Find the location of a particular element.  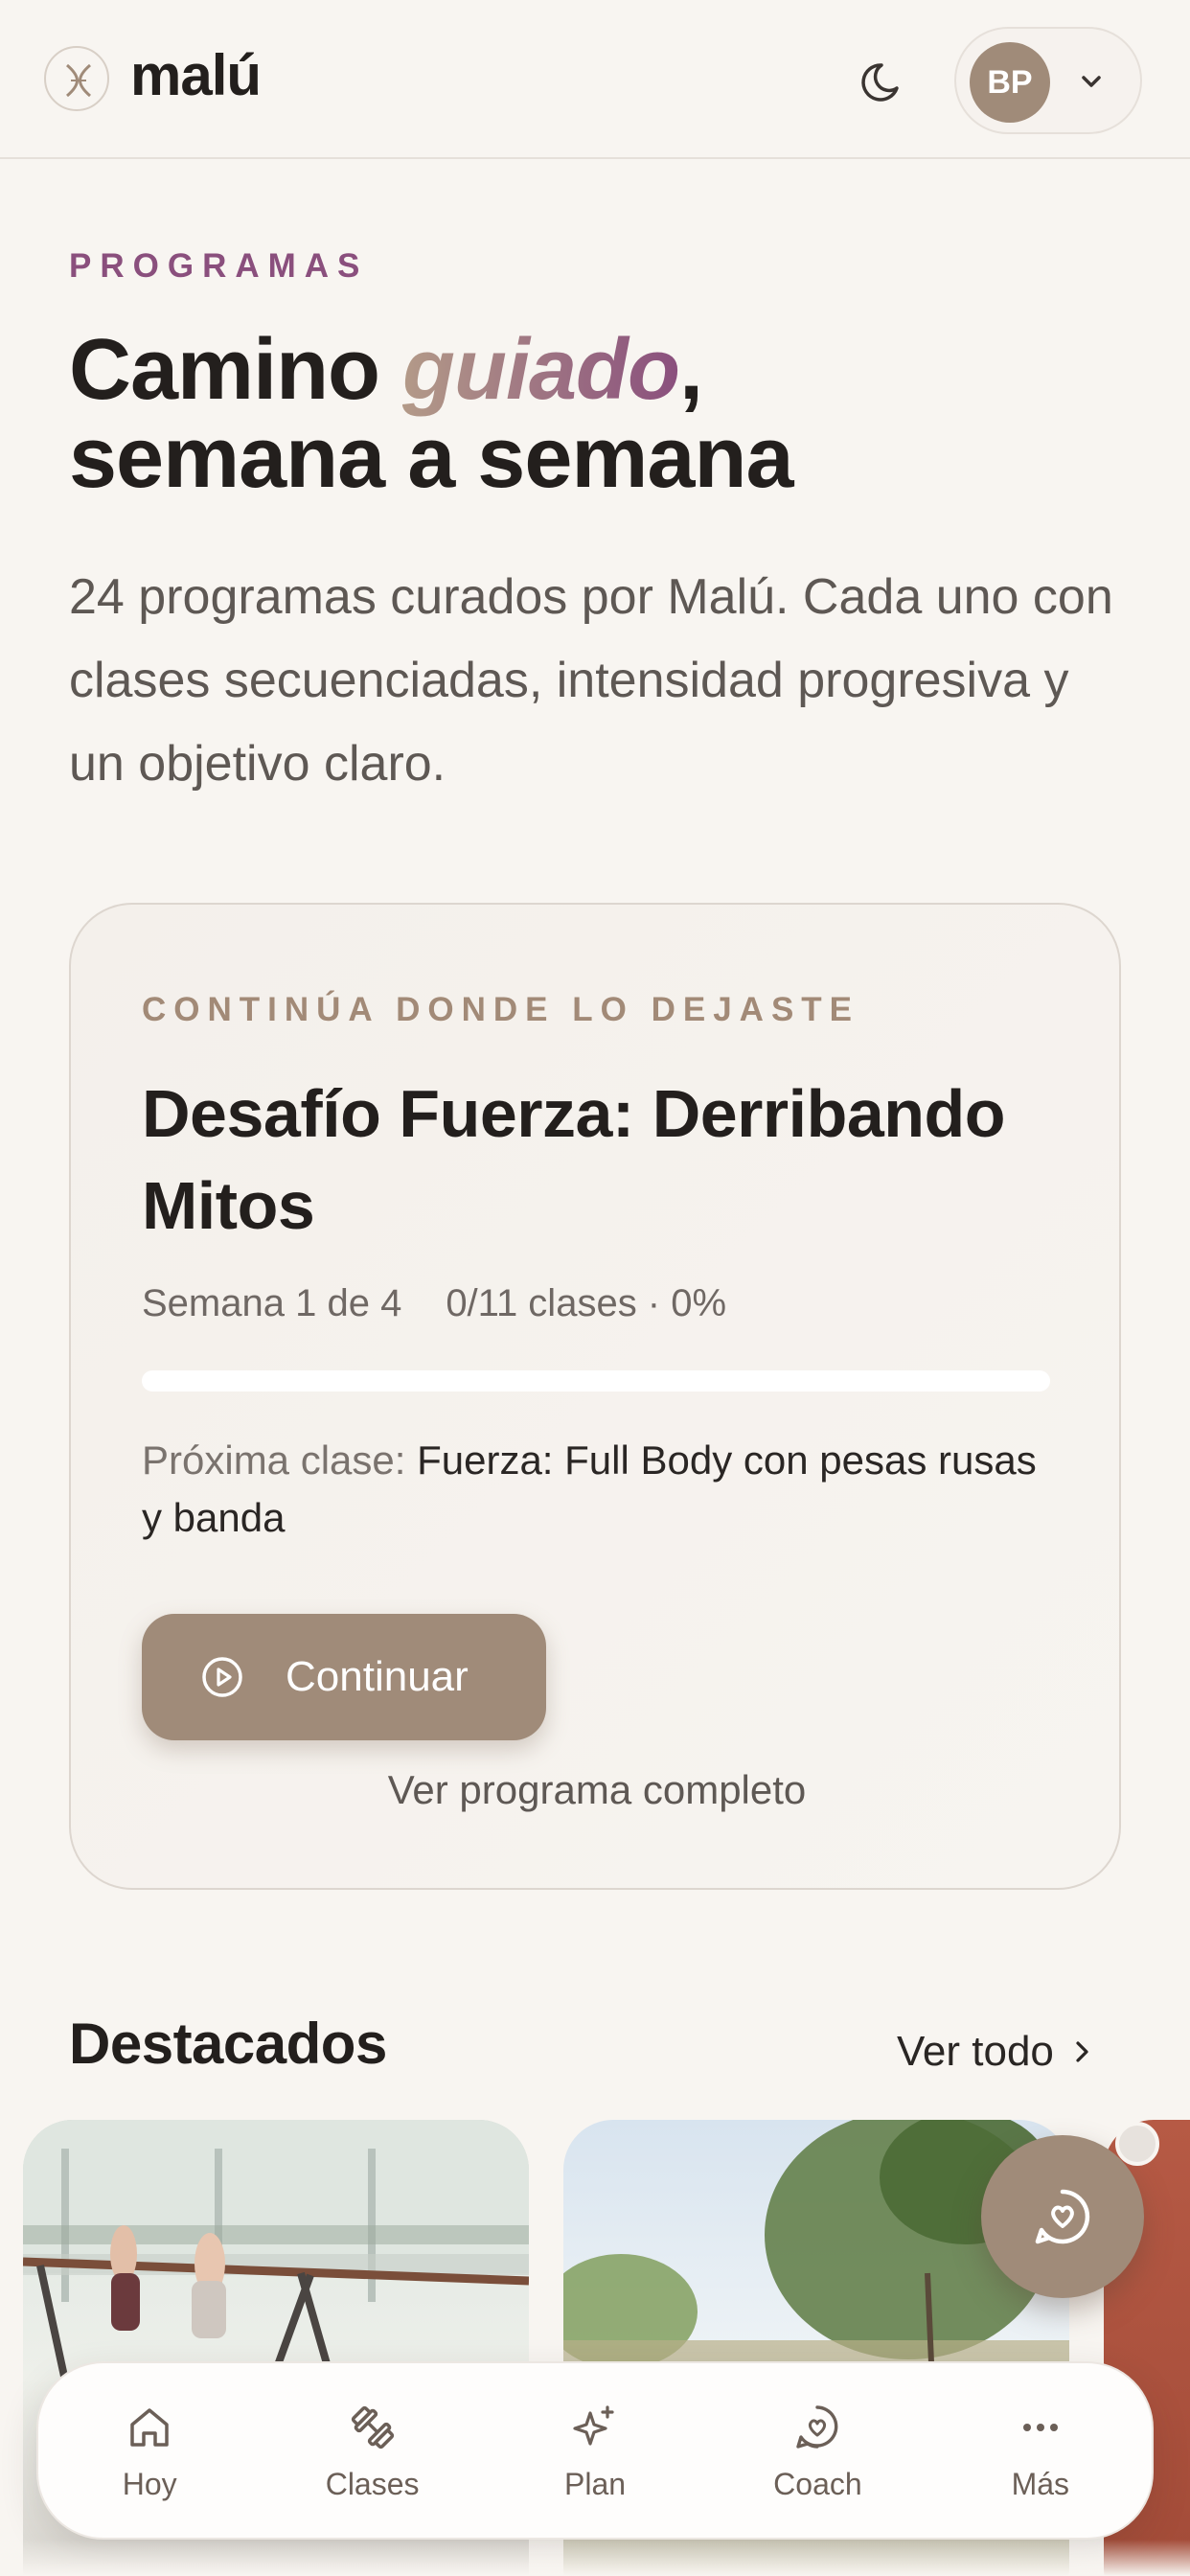

progress-bar is located at coordinates (596, 1381).